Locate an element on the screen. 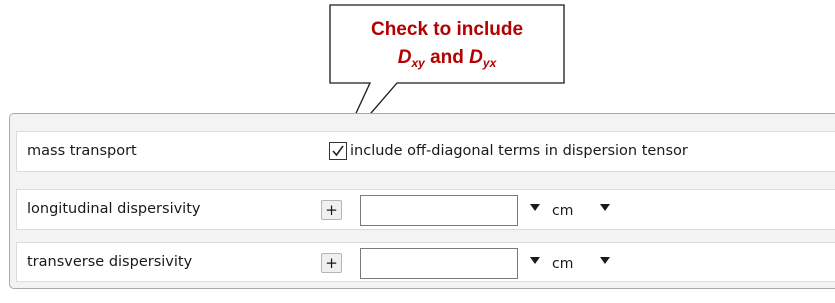 Image resolution: width=835 pixels, height=303 pixels. longitudinal-dispersivity-label: longitudinal dispersivity is located at coordinates (114, 209).